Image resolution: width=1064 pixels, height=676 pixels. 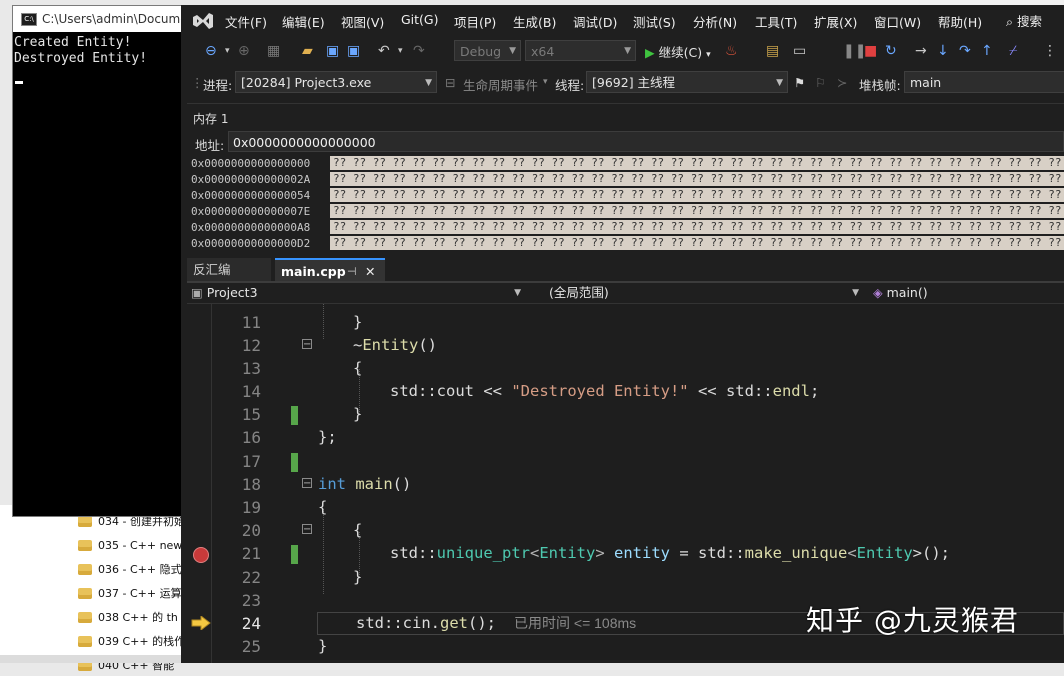 I want to click on navigate-forward-icon: ⊕, so click(x=244, y=51).